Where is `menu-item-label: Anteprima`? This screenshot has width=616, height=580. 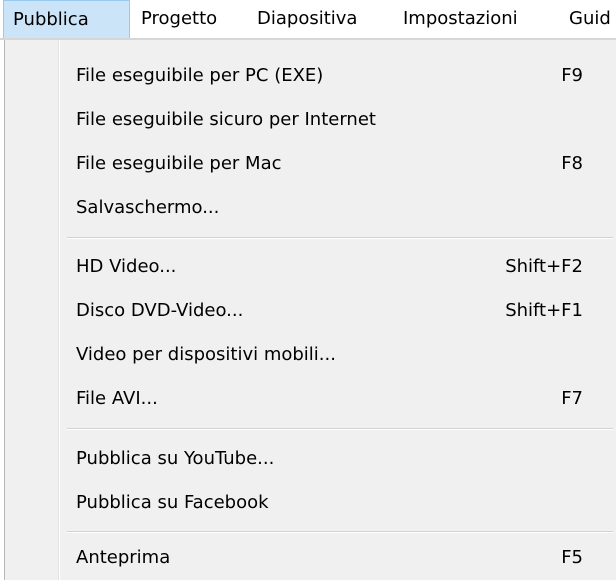 menu-item-label: Anteprima is located at coordinates (123, 557).